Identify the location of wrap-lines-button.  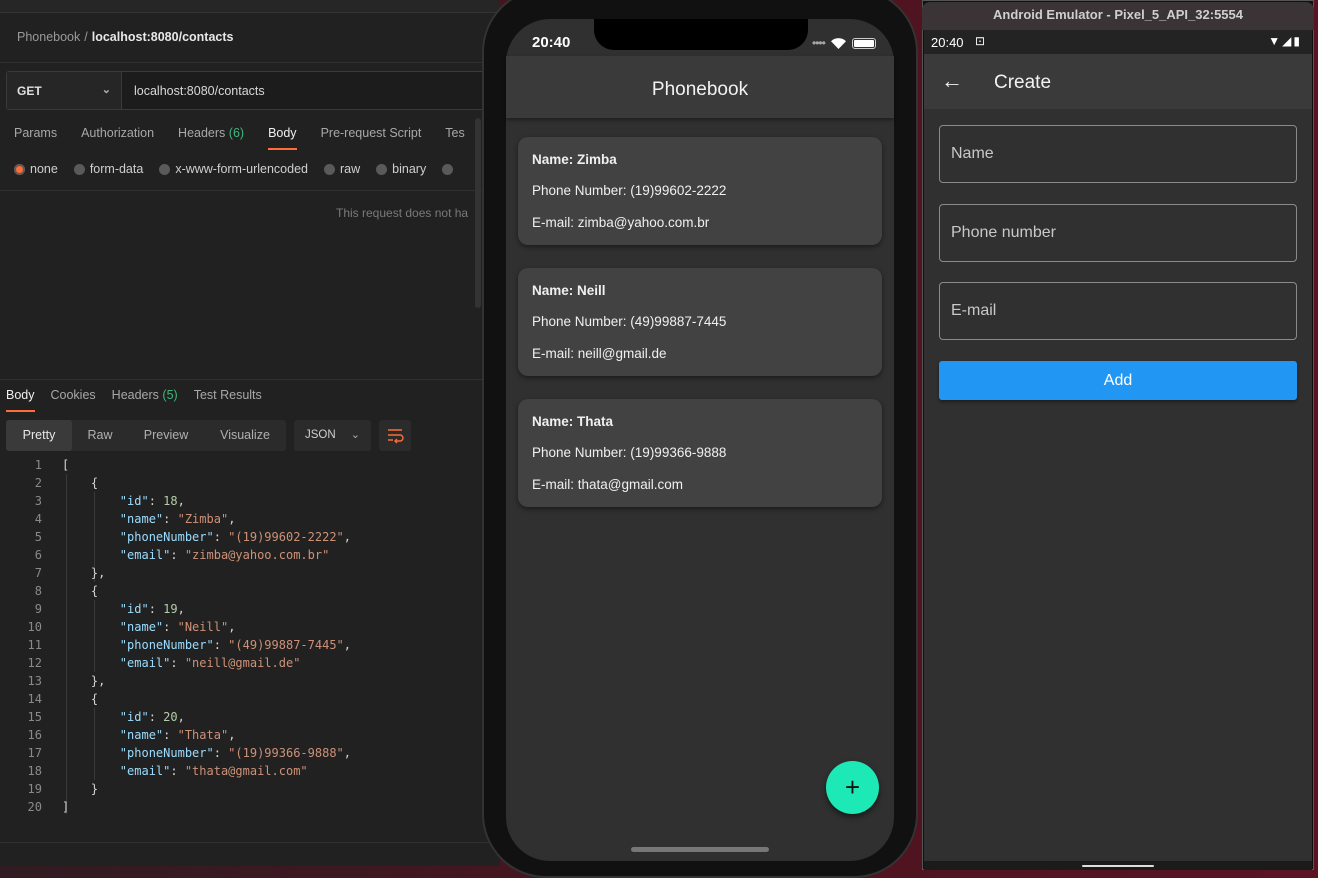
(395, 435).